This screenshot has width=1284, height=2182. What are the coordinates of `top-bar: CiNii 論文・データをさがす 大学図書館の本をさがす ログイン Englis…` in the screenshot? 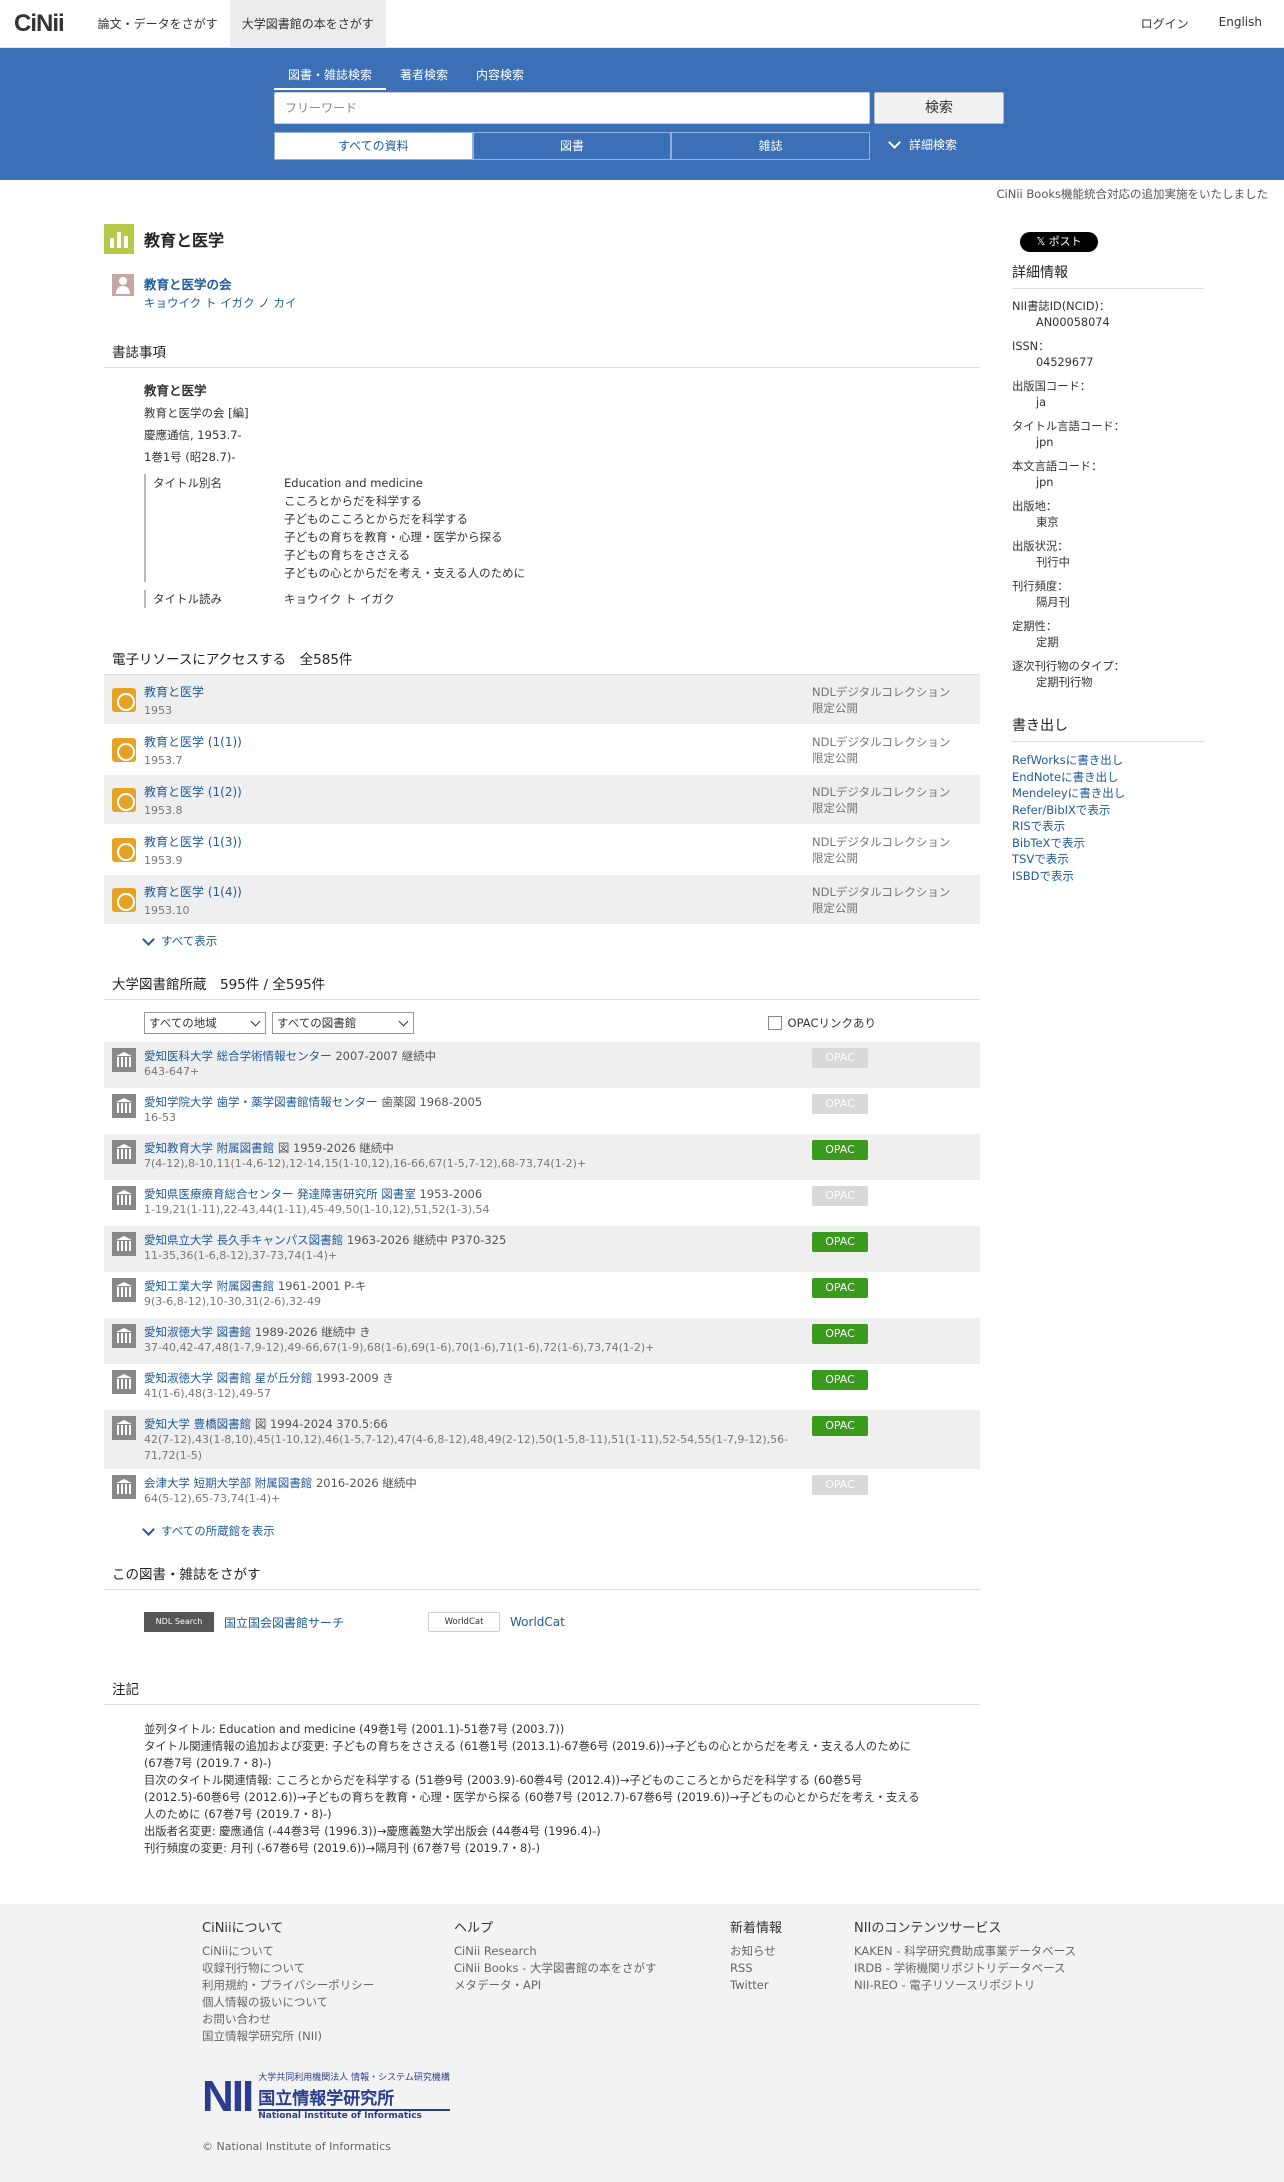 It's located at (642, 24).